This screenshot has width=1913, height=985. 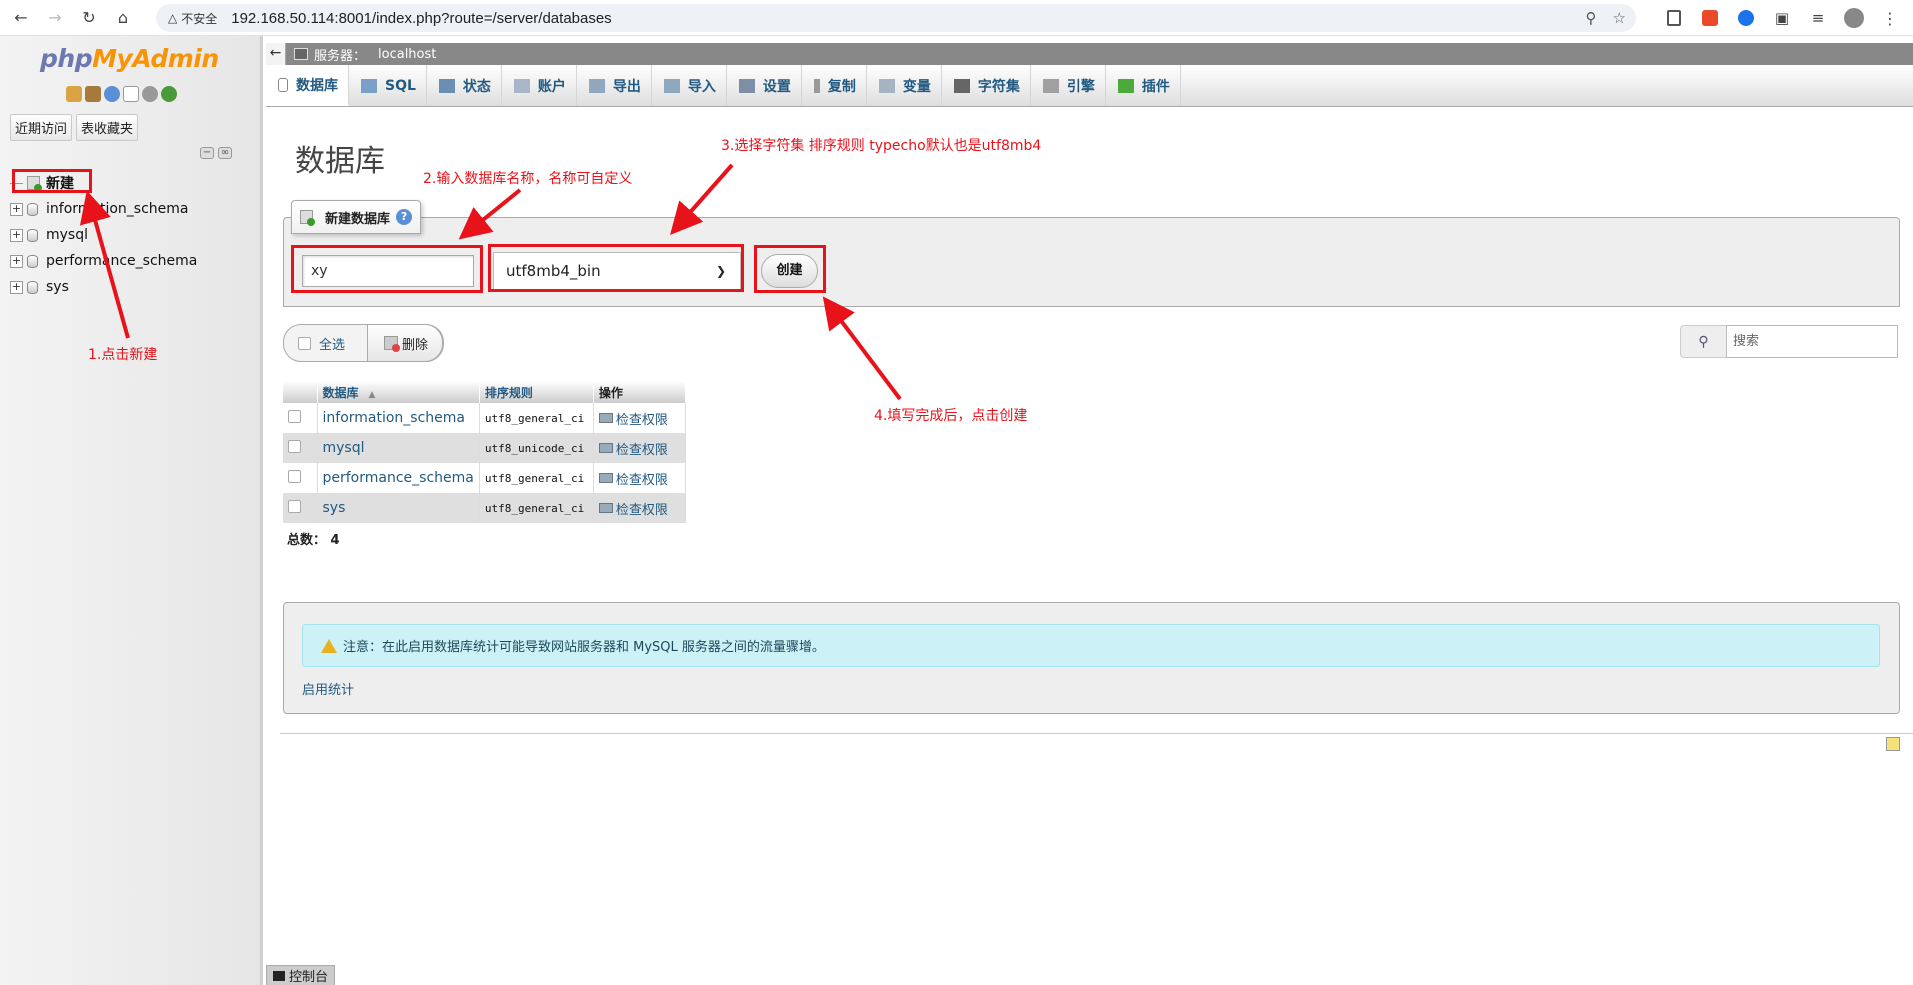 What do you see at coordinates (323, 343) in the screenshot?
I see `select-all-checkbox: 全选` at bounding box center [323, 343].